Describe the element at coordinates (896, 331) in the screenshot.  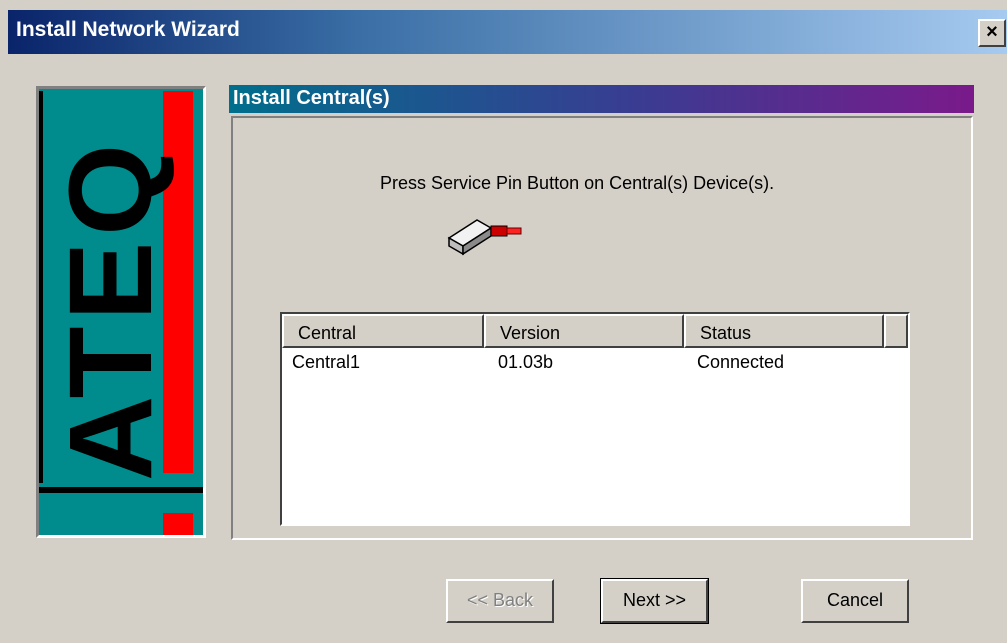
I see `column-header-filler` at that location.